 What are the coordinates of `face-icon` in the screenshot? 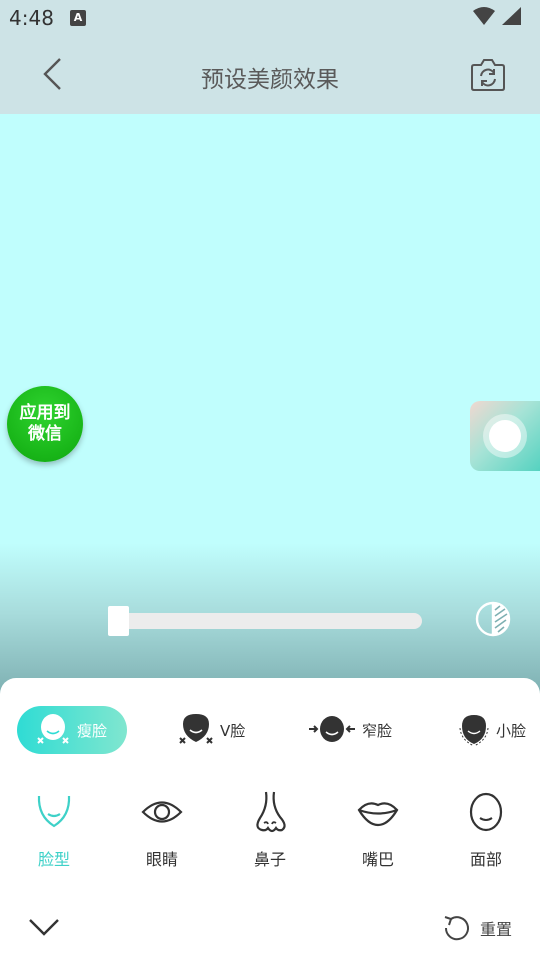 It's located at (486, 812).